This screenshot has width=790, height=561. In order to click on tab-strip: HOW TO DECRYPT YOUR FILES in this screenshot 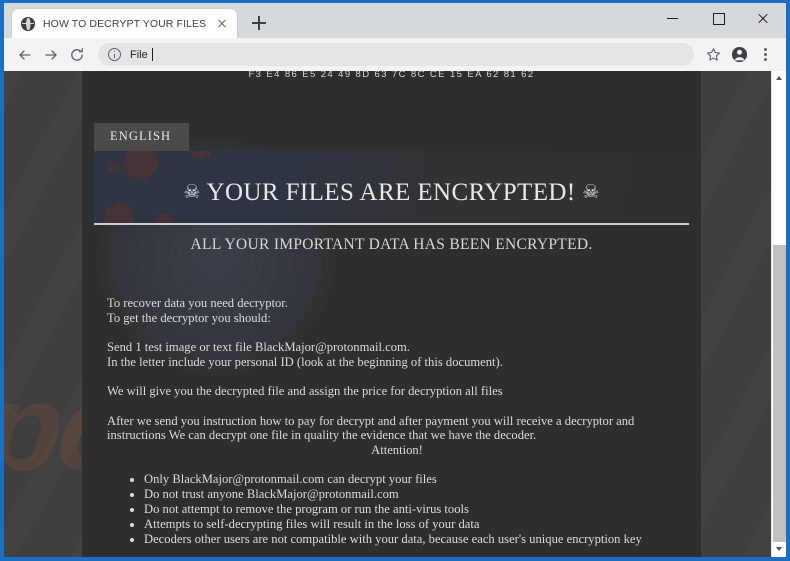, I will do `click(141, 23)`.